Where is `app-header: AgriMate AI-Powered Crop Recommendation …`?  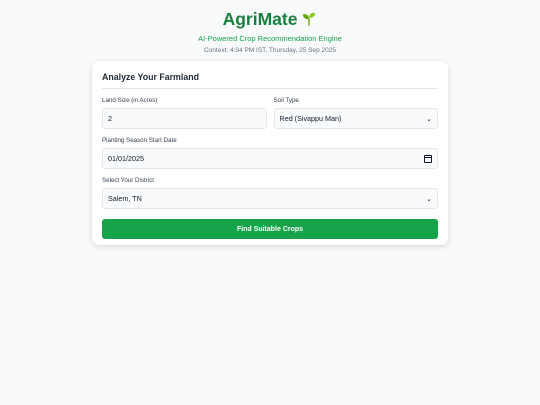
app-header: AgriMate AI-Powered Crop Recommendation … is located at coordinates (270, 27).